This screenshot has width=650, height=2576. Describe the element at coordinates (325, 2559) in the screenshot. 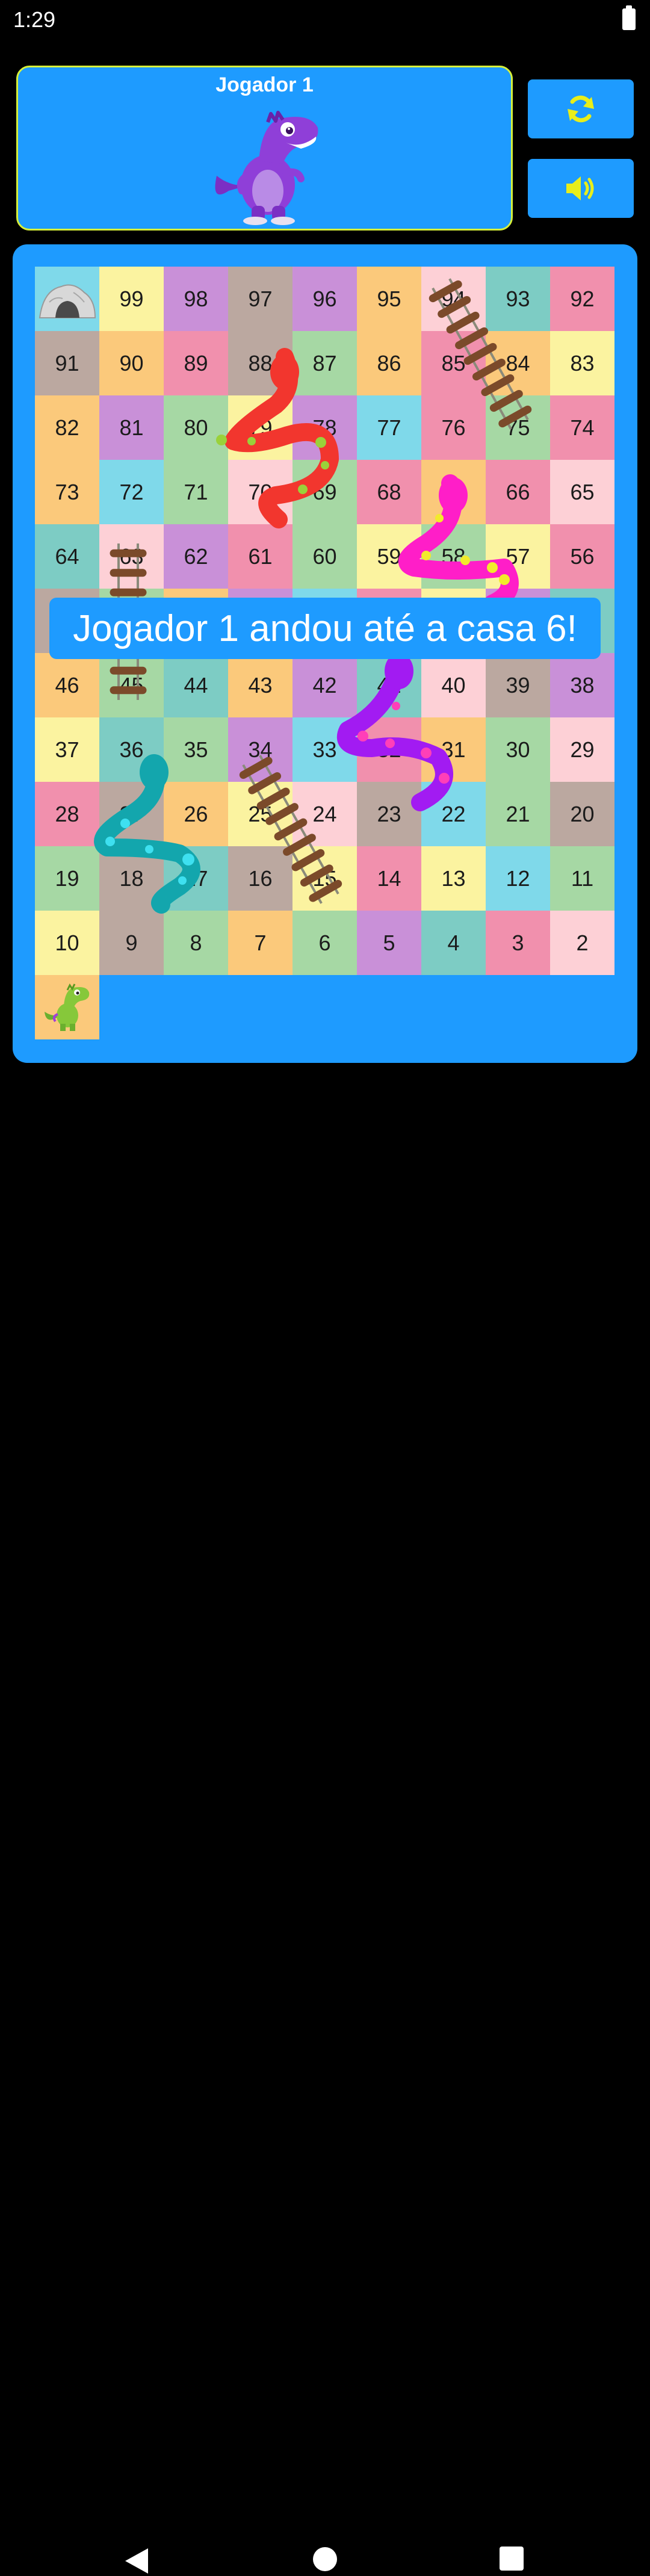

I see `home-icon` at that location.